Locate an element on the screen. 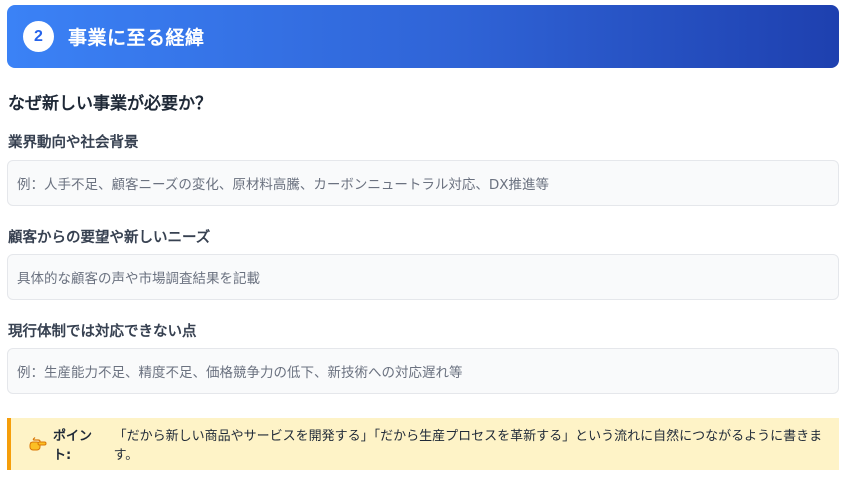 The image size is (848, 484). section-title: 事業に至る経緯 is located at coordinates (136, 38).